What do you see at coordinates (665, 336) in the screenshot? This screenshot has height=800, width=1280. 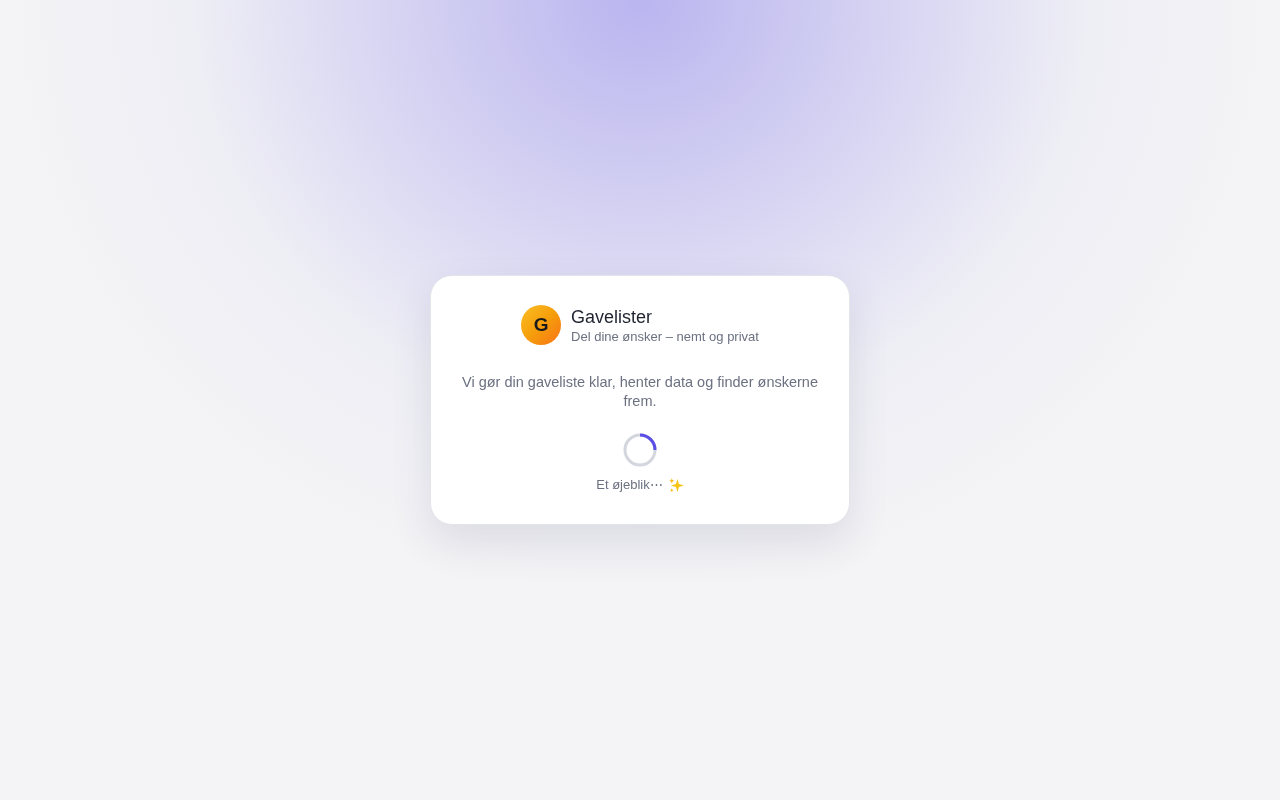 I see `tagline: Del dine ønsker – nemt og privat` at bounding box center [665, 336].